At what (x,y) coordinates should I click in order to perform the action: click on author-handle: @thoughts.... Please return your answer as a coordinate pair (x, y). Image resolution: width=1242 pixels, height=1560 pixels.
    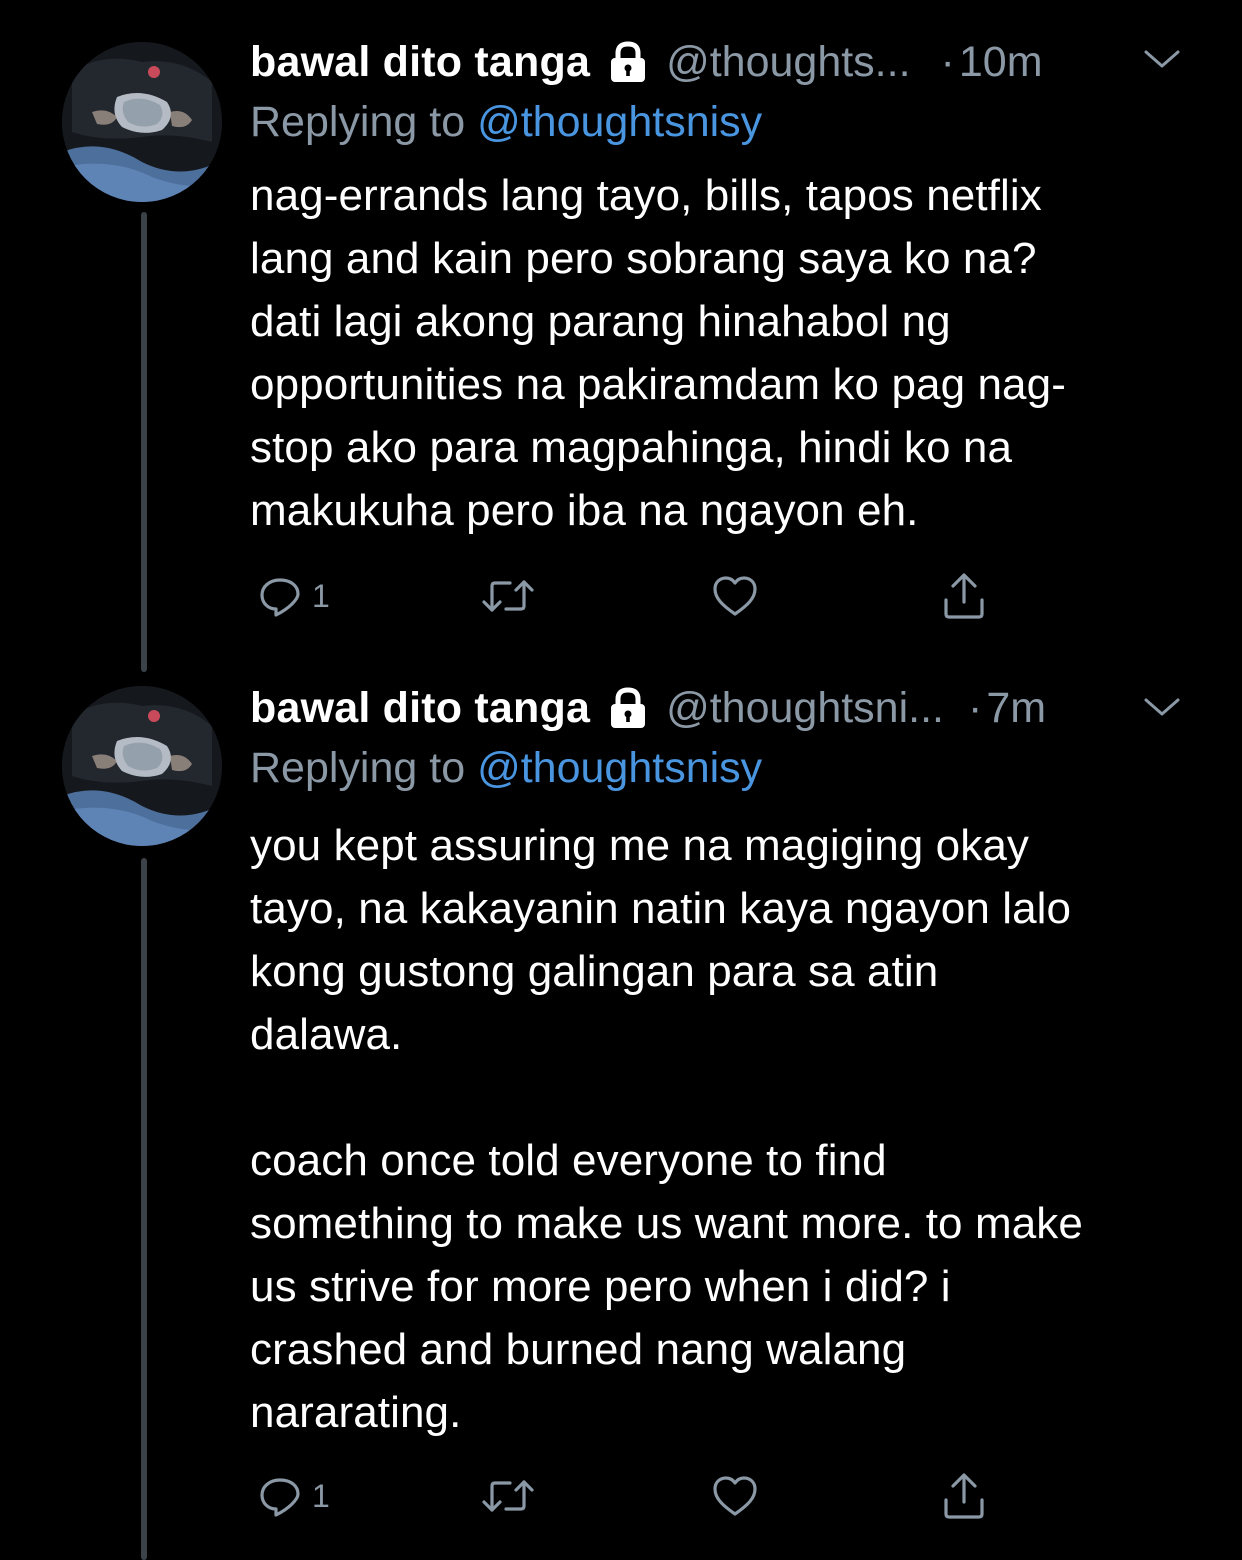
    Looking at the image, I should click on (788, 62).